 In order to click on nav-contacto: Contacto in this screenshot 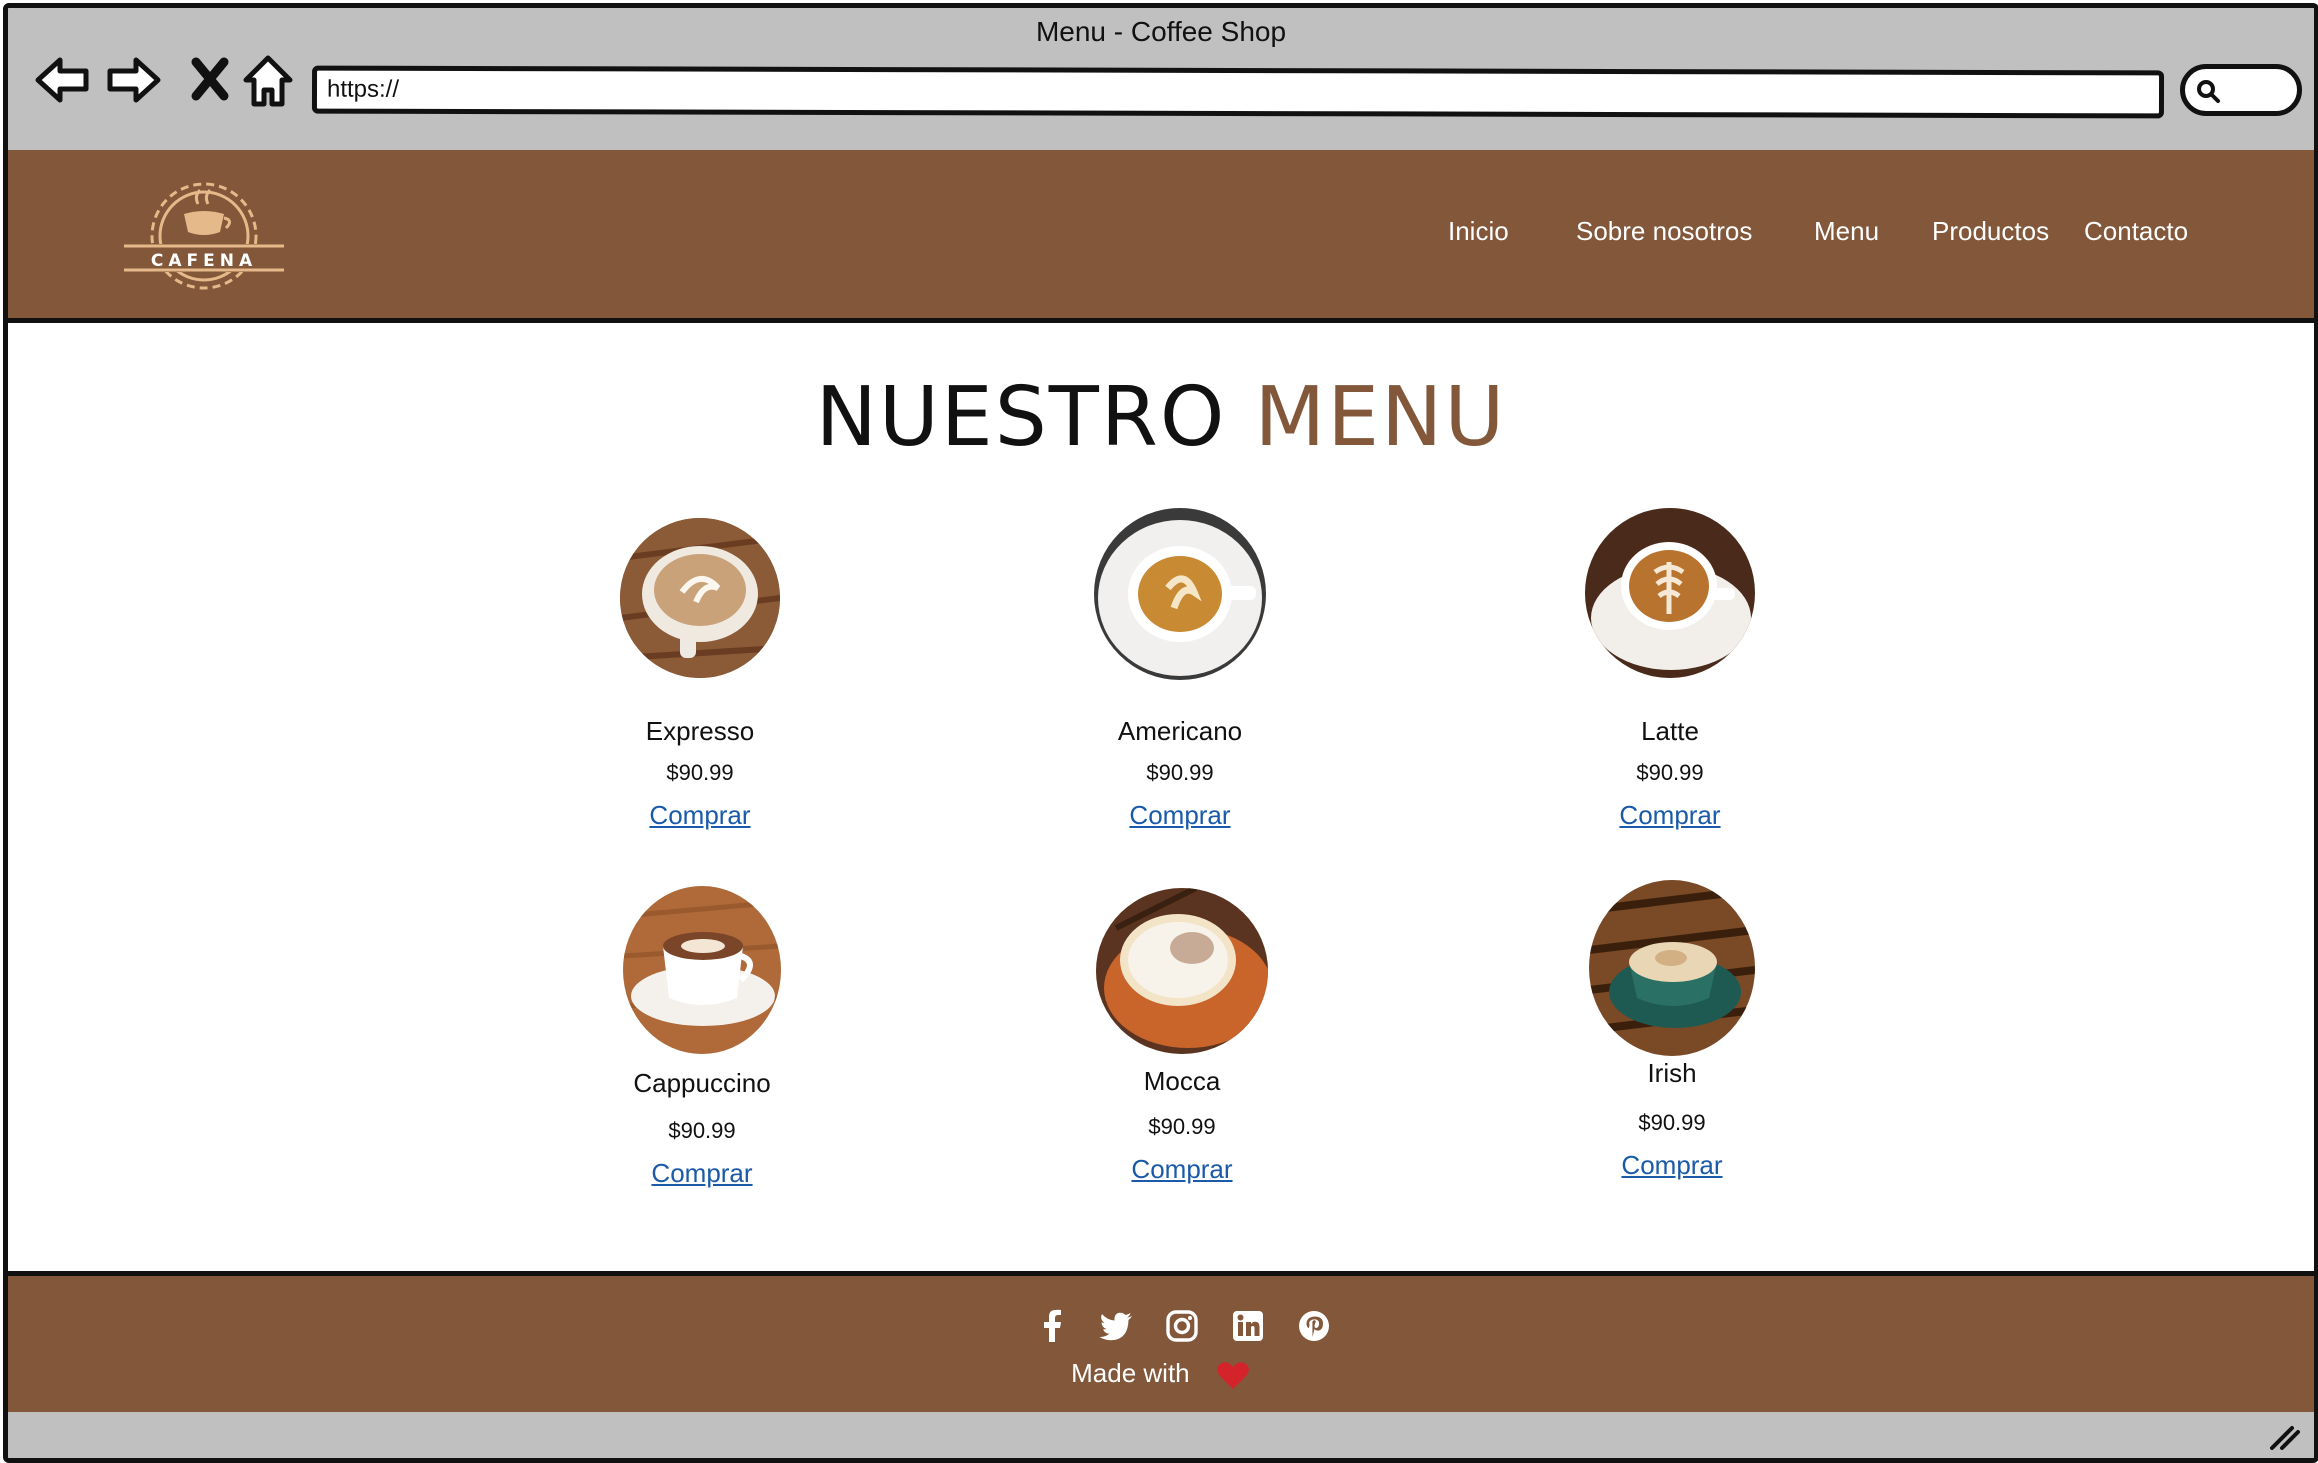, I will do `click(2136, 231)`.